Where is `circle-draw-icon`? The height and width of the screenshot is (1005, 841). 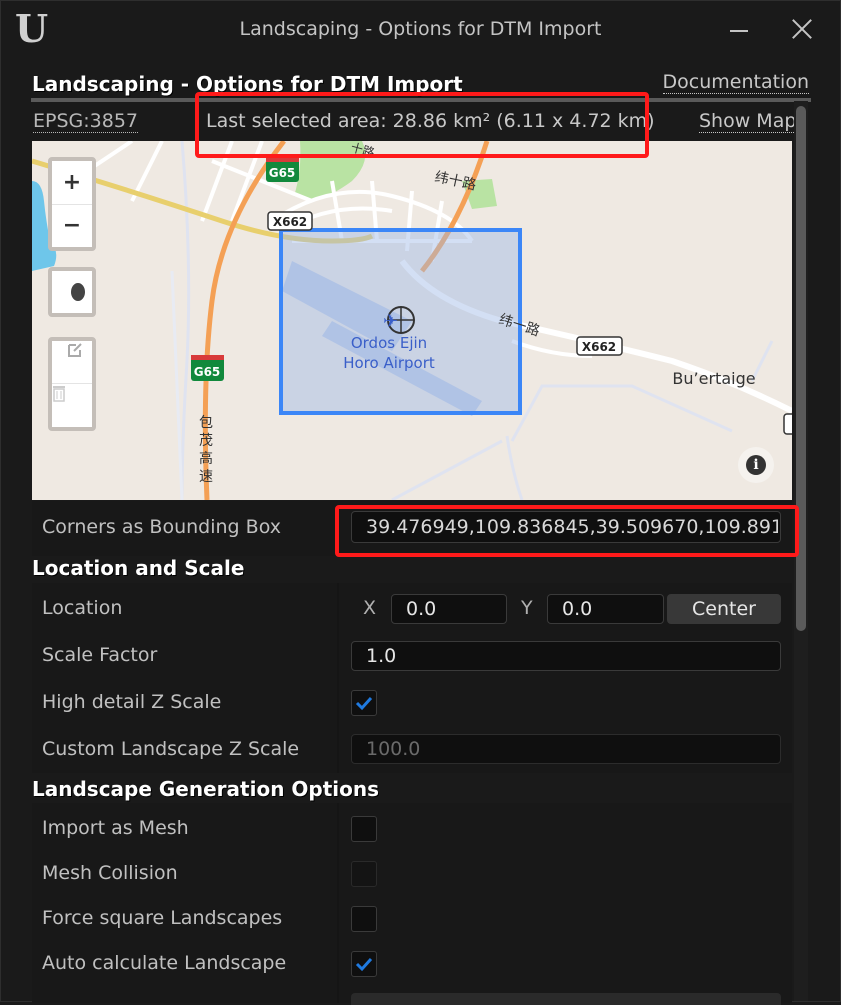
circle-draw-icon is located at coordinates (78, 292).